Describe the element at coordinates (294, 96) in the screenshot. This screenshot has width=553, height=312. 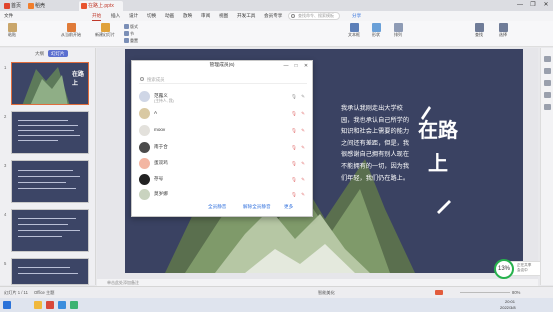
I see `microphone-icon: 🎙` at that location.